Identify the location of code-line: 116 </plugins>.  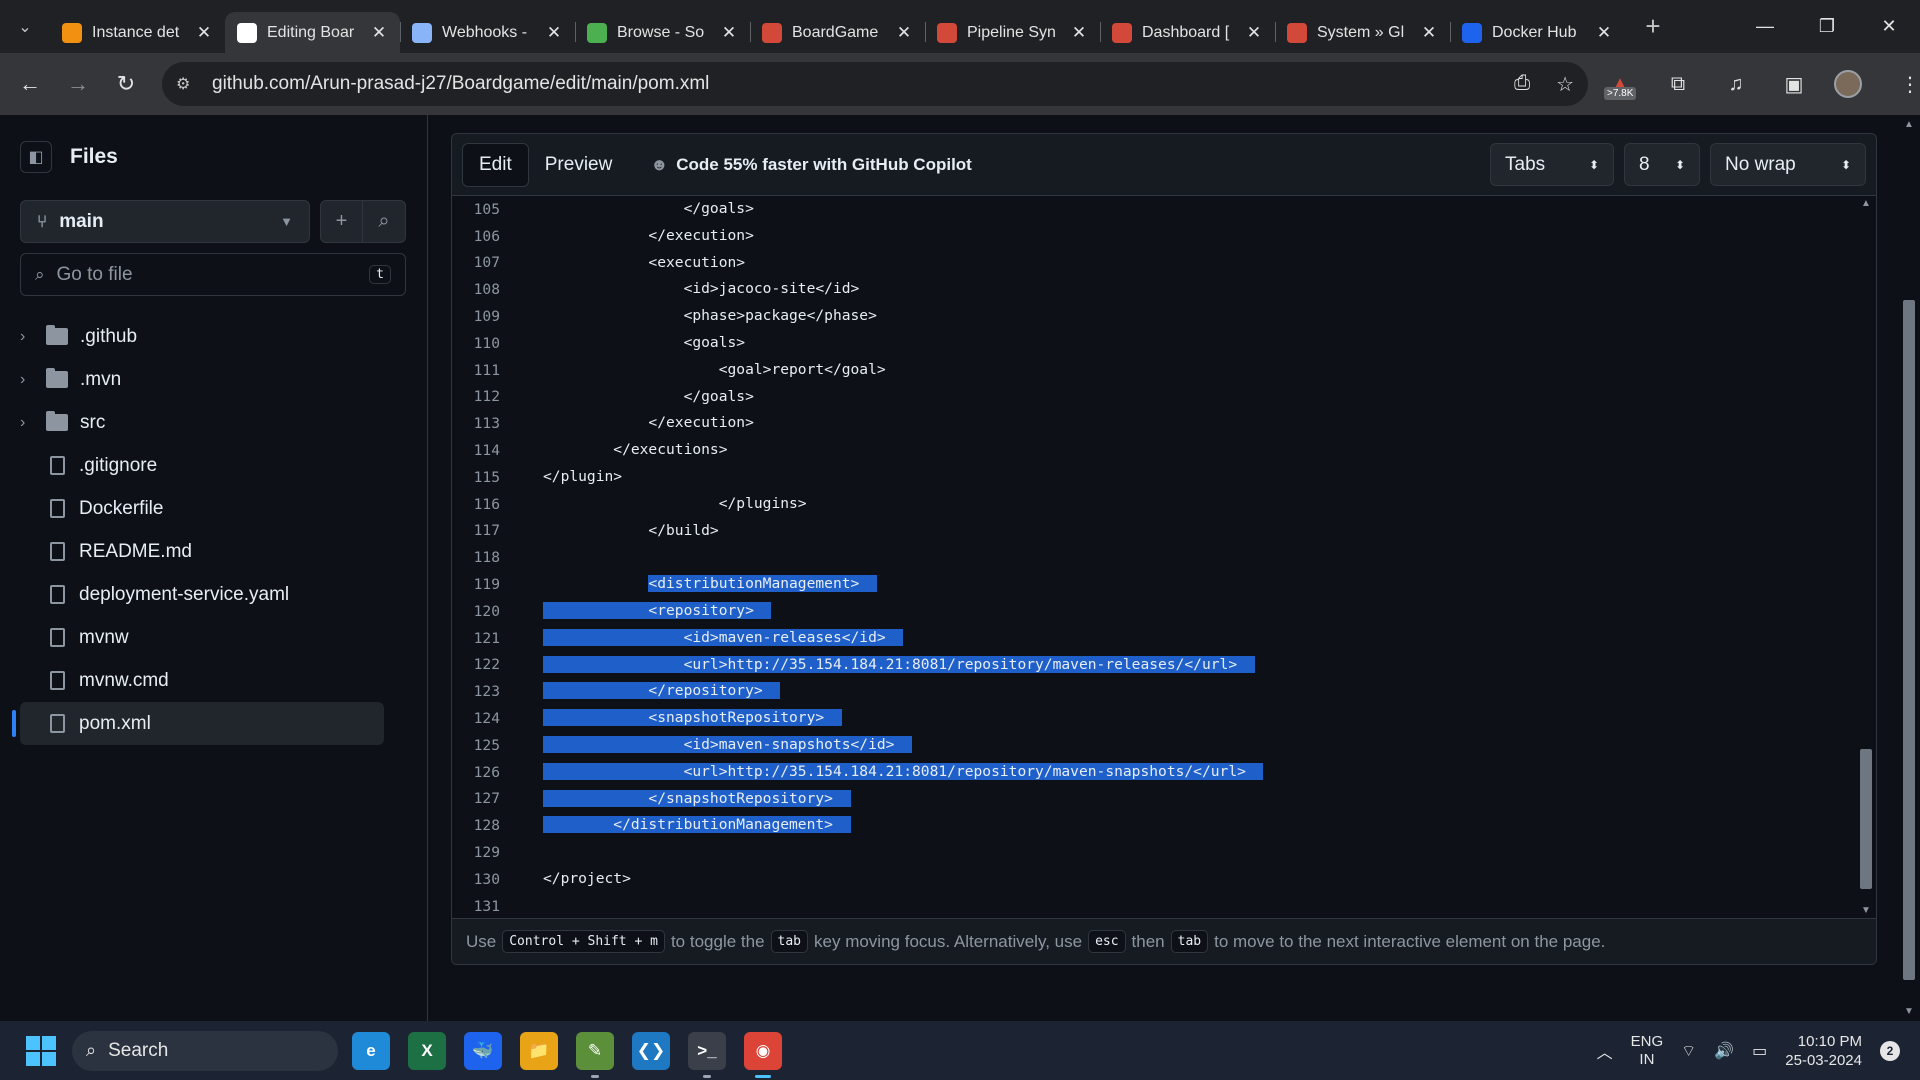
(1154, 504).